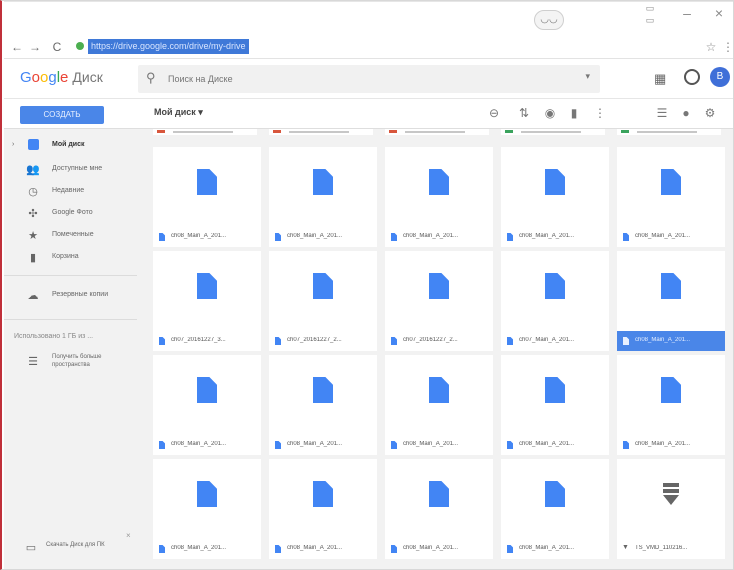  What do you see at coordinates (710, 113) in the screenshot?
I see `settings-icon: ⚙` at bounding box center [710, 113].